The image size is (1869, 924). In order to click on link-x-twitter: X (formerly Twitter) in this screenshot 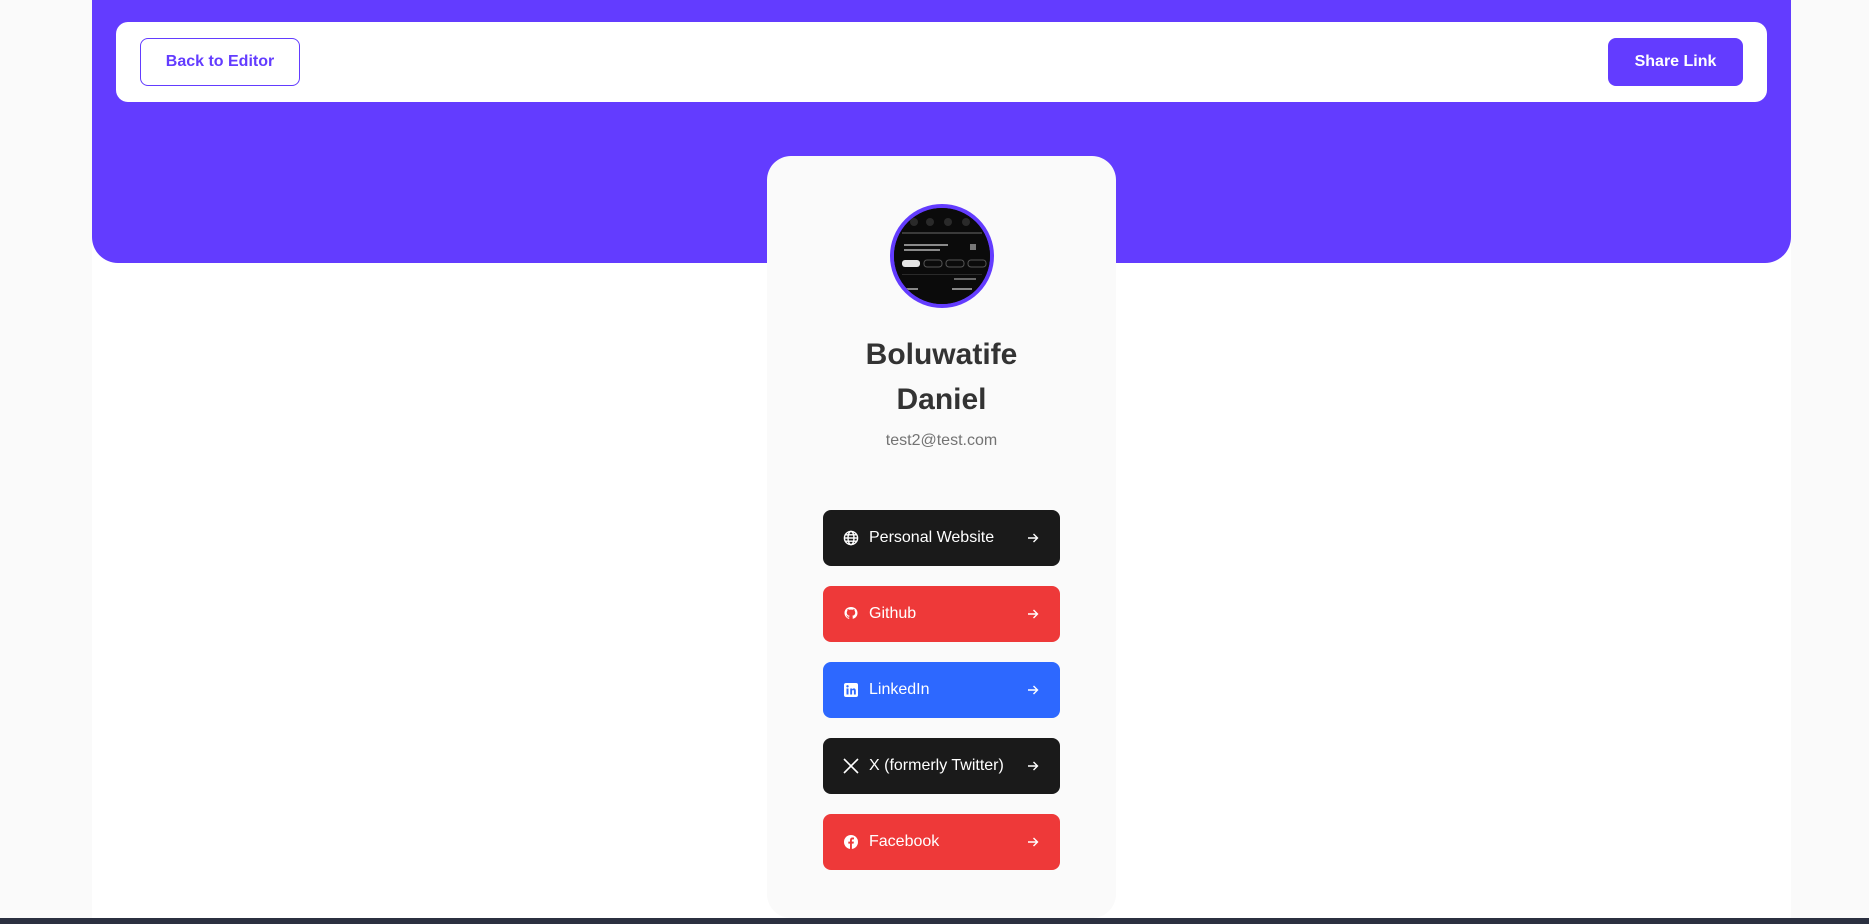, I will do `click(941, 766)`.